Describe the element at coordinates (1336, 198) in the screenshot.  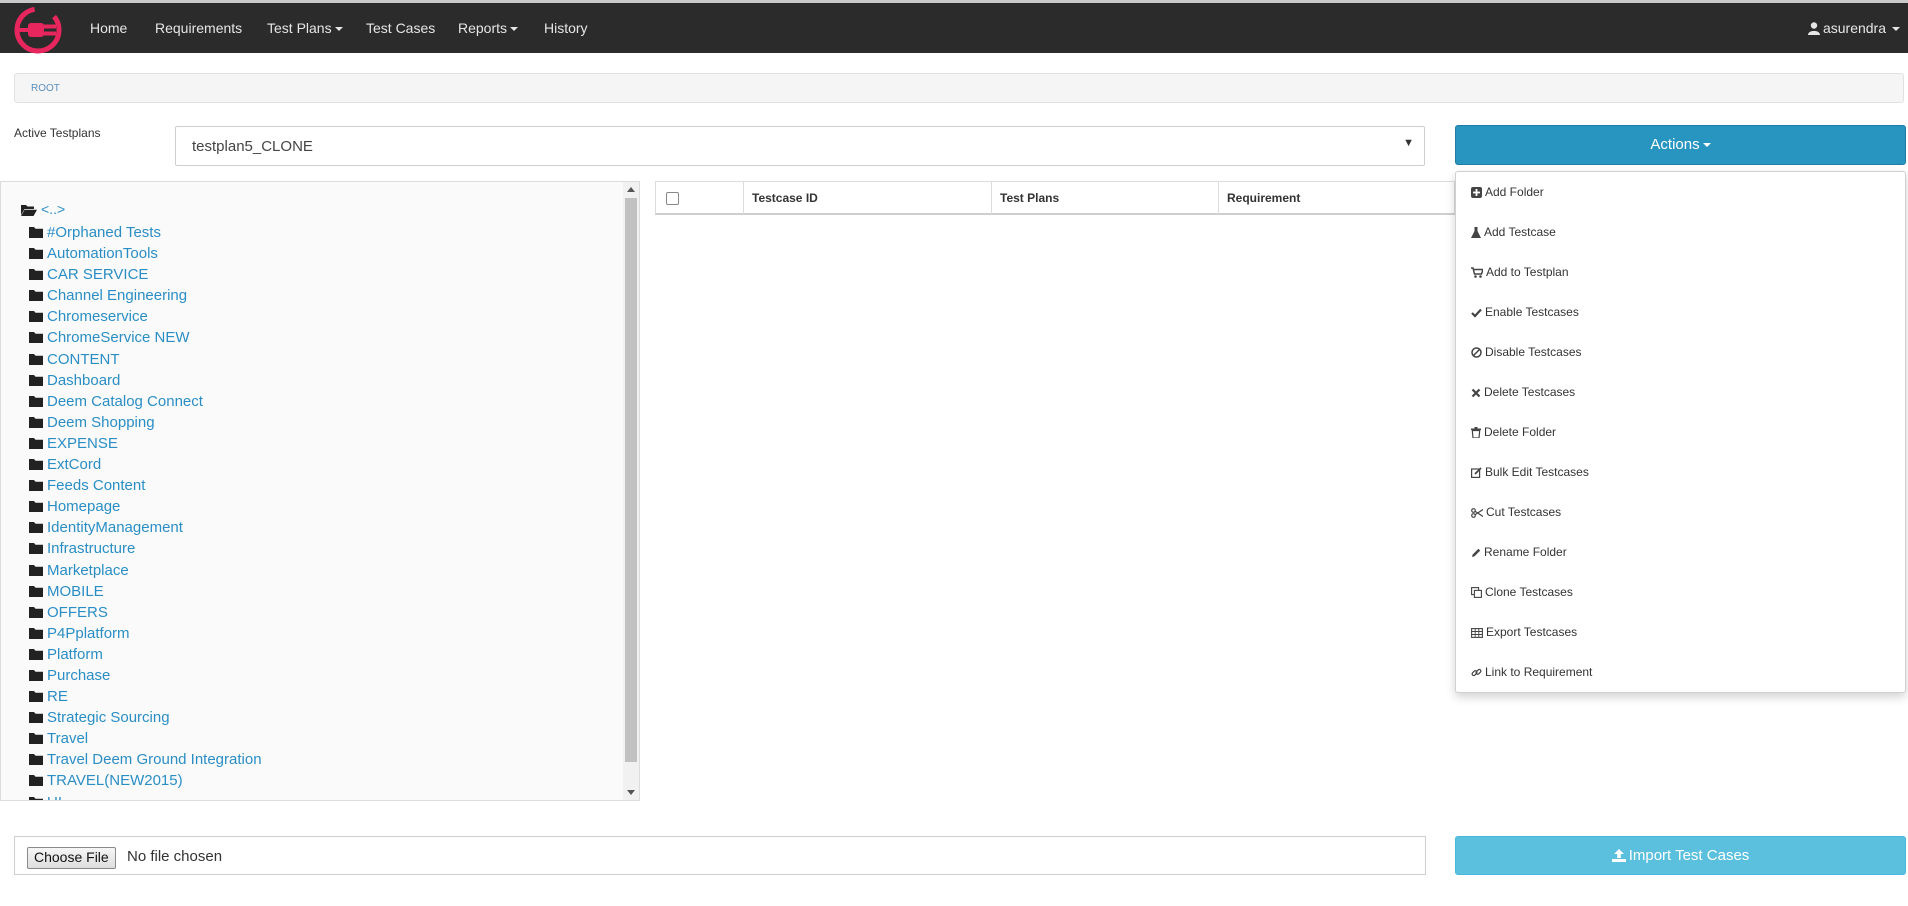
I see `column-requirement: Requirement` at that location.